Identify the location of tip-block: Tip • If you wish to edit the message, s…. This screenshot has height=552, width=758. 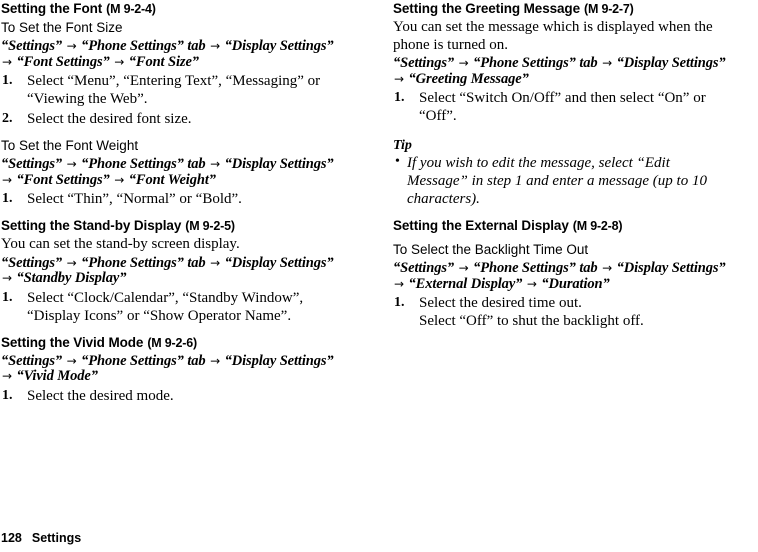
(563, 173).